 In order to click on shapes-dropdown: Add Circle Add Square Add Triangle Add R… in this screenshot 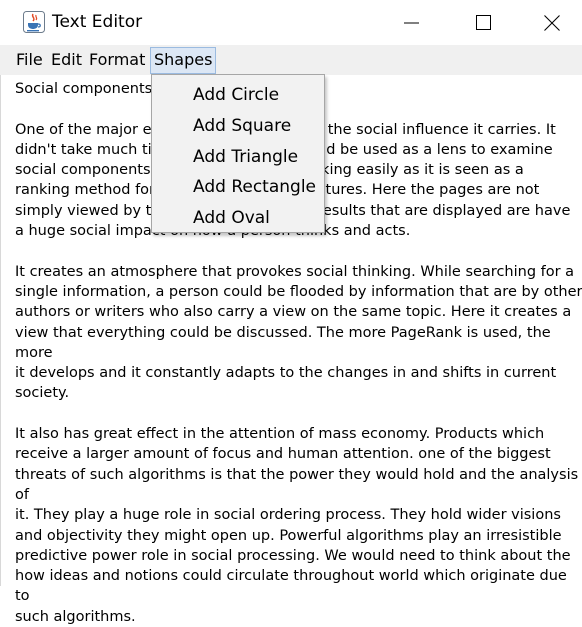, I will do `click(238, 153)`.